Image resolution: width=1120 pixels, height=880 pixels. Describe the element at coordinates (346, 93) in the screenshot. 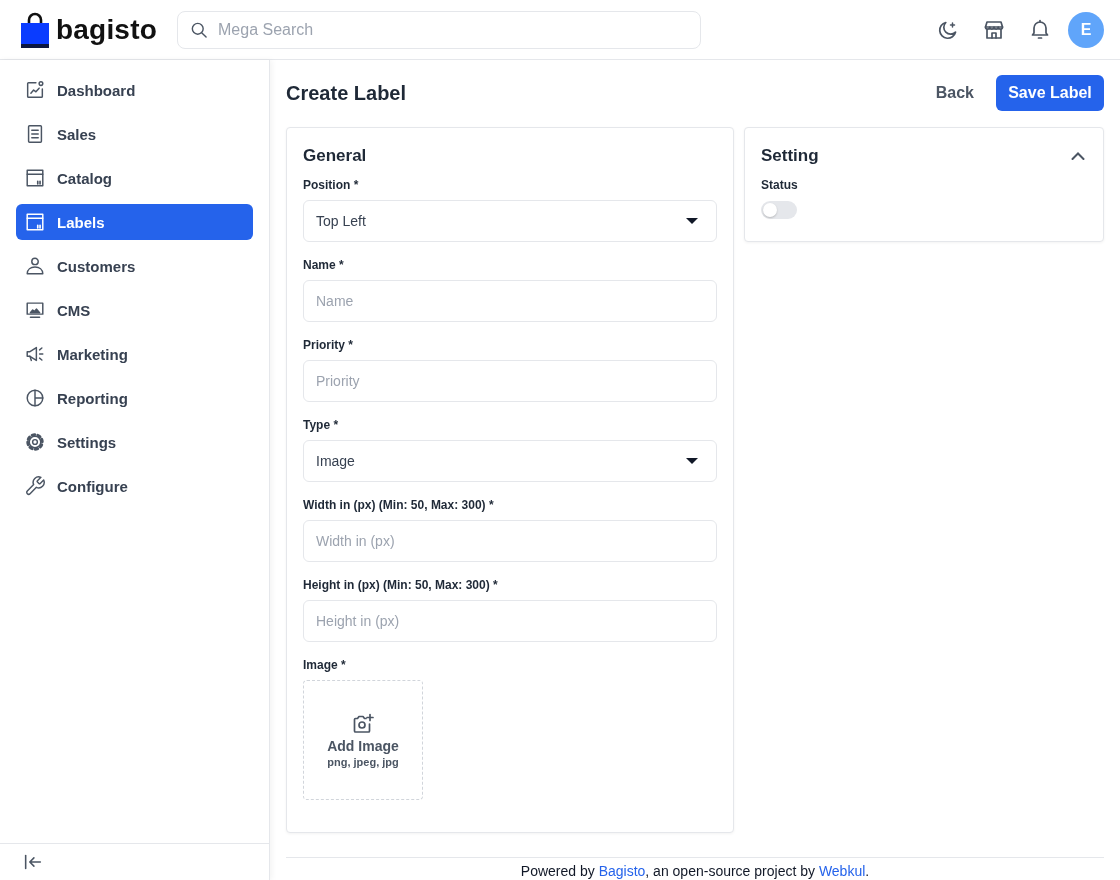

I see `page-title: Create Label` at that location.